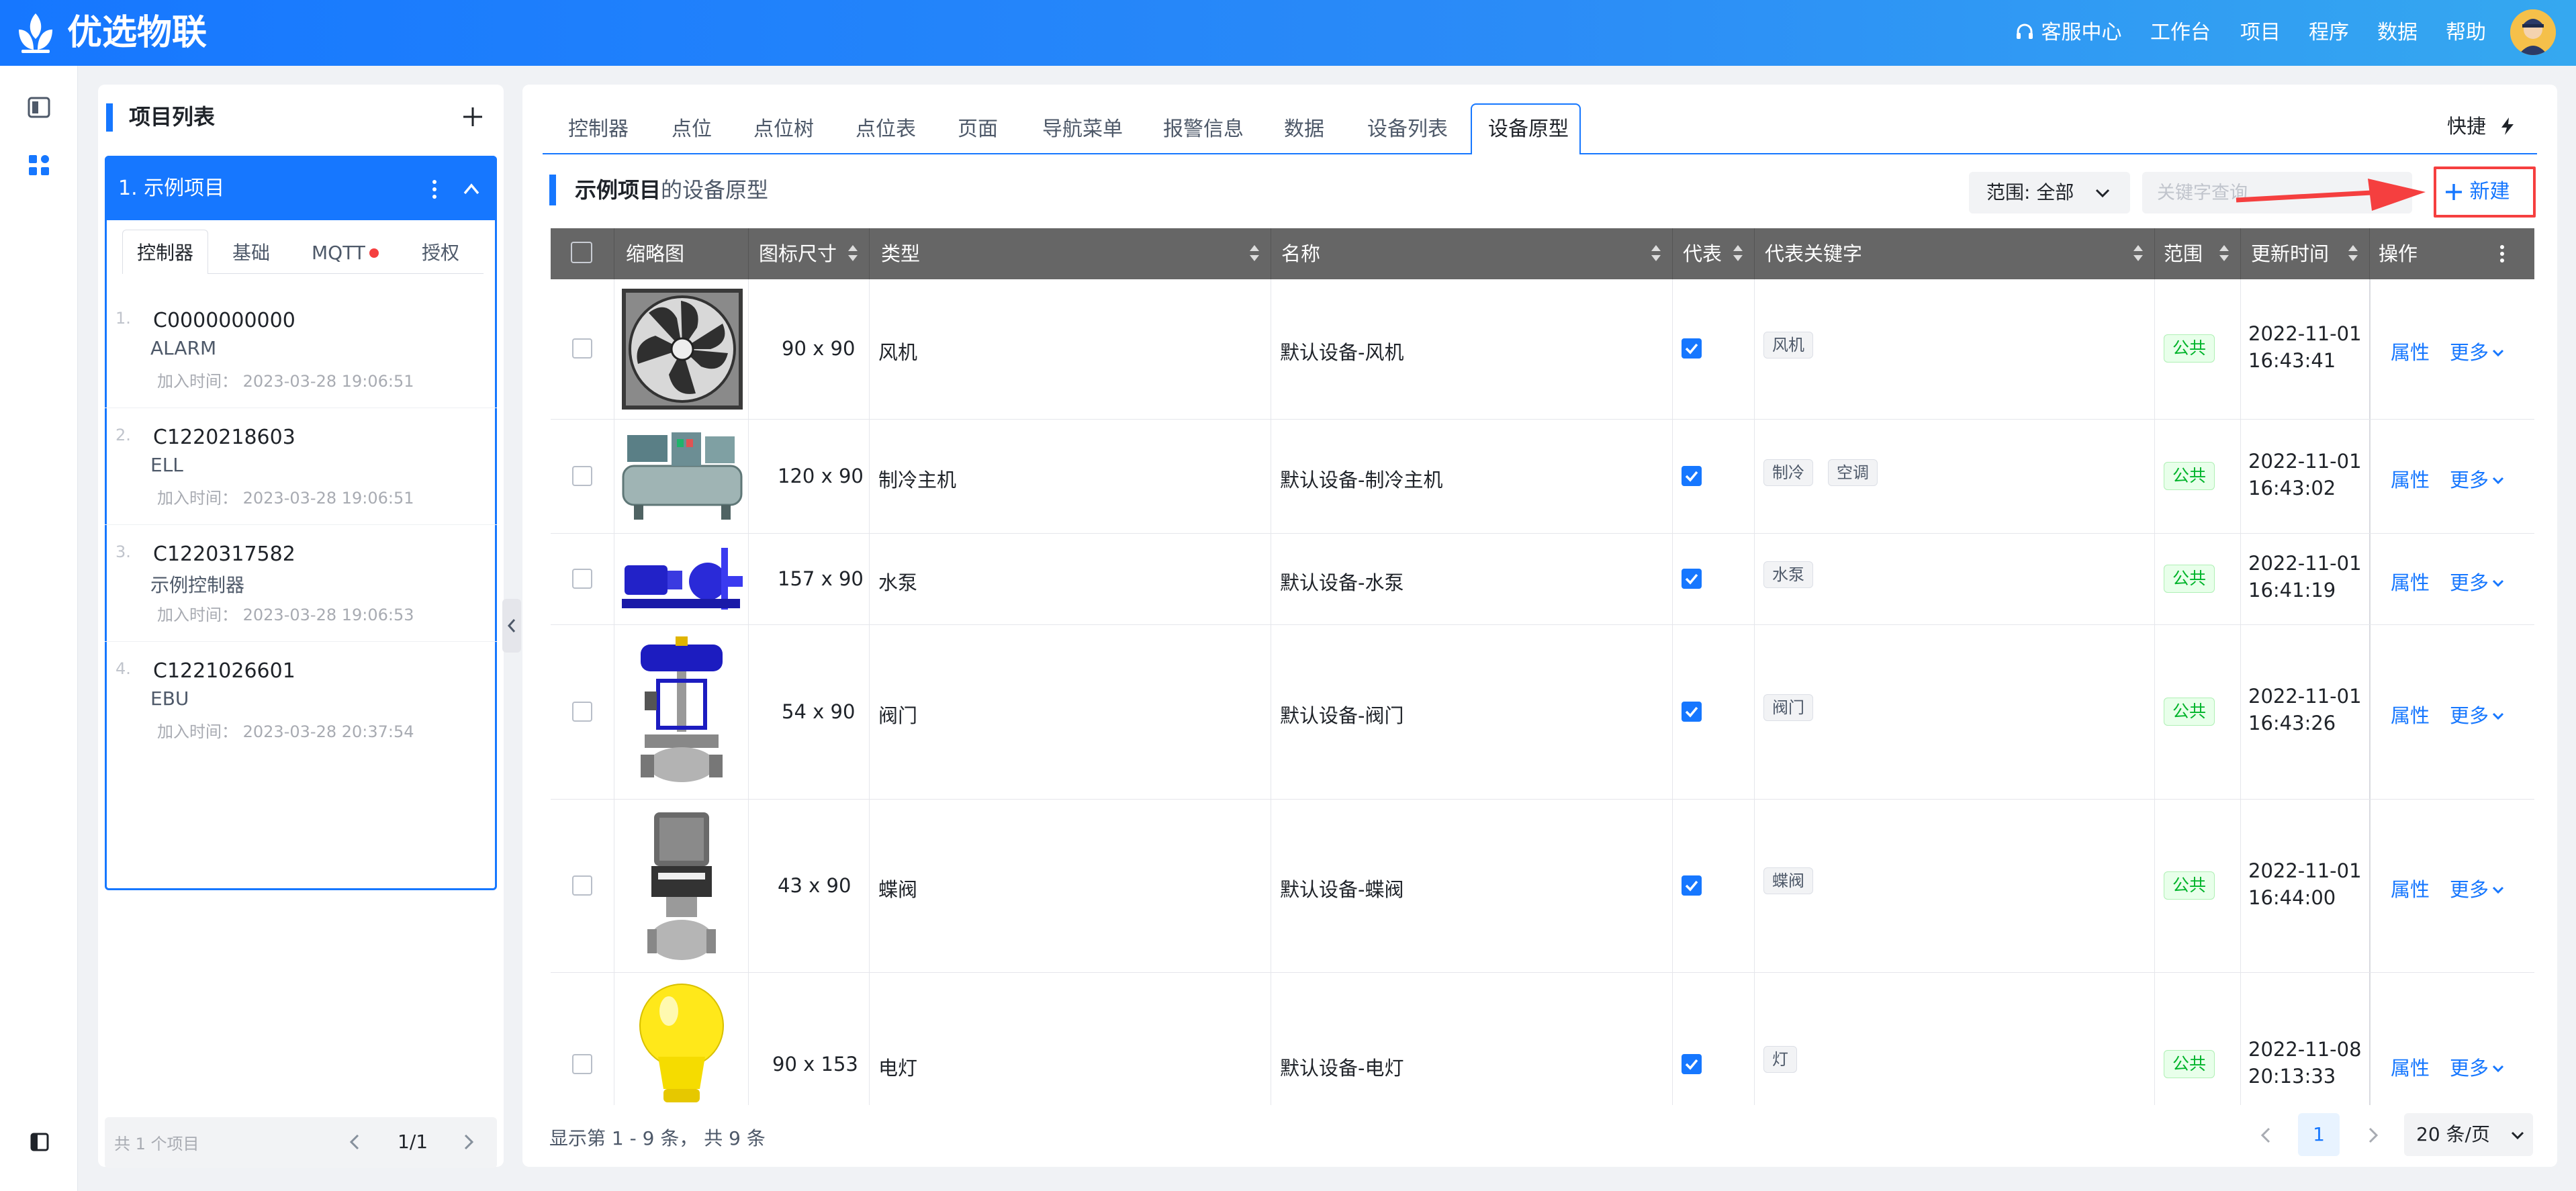 The height and width of the screenshot is (1191, 2576). Describe the element at coordinates (2290, 253) in the screenshot. I see `col-updated: 更新时间` at that location.